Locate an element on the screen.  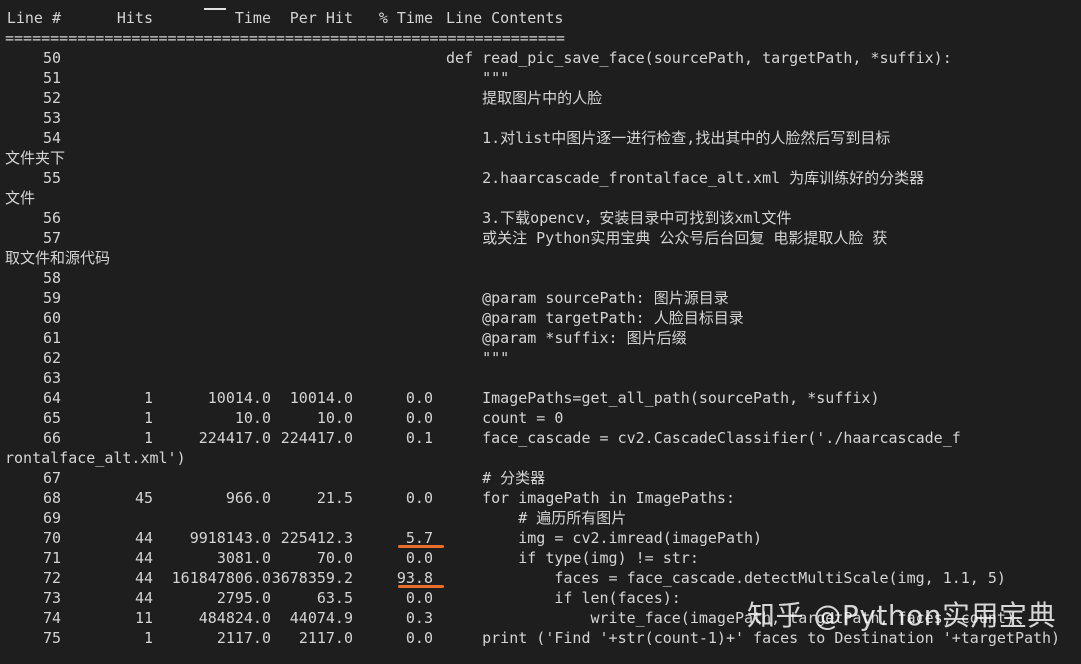
line-number: 51 is located at coordinates (51, 78).